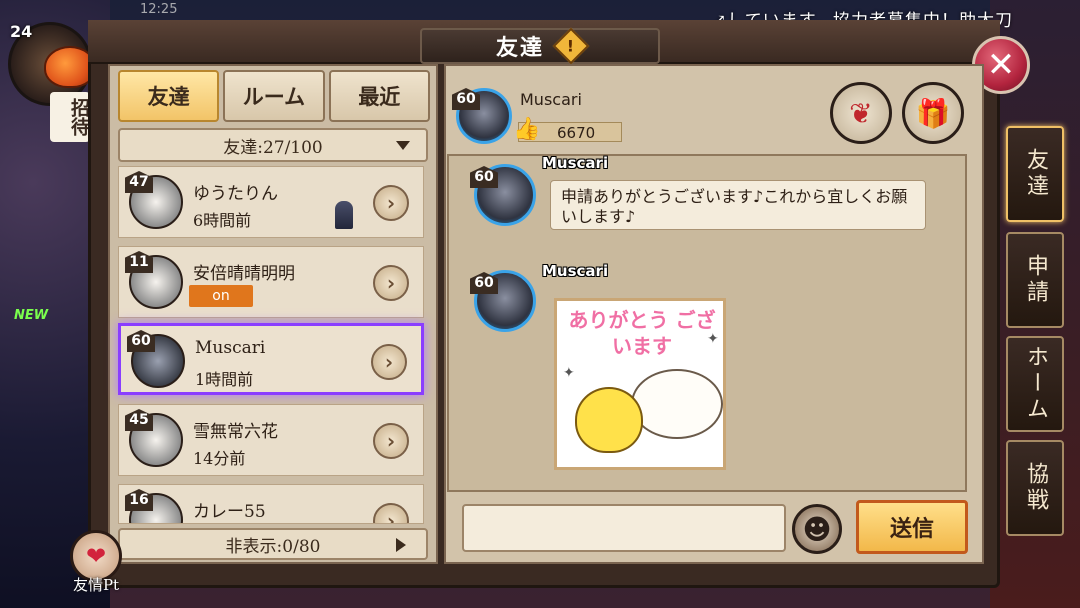 The image size is (1080, 608). What do you see at coordinates (222, 220) in the screenshot?
I see `last-seen: 6時間前` at bounding box center [222, 220].